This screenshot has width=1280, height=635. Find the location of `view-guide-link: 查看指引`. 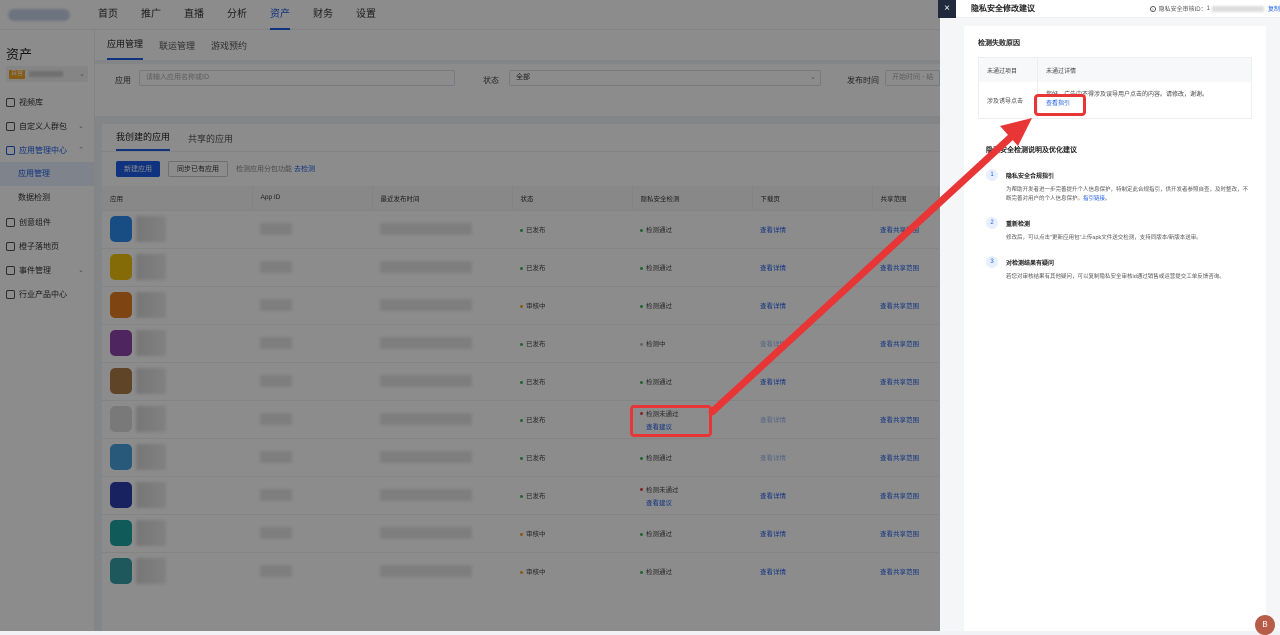

view-guide-link: 查看指引 is located at coordinates (1148, 104).